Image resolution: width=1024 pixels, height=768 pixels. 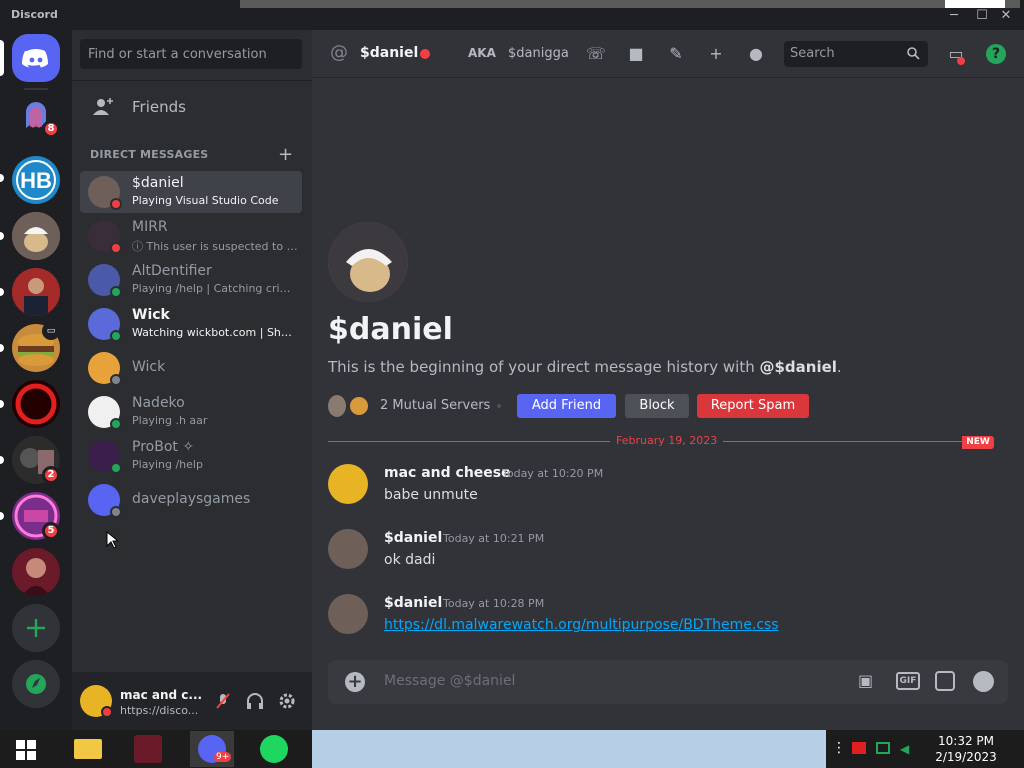 What do you see at coordinates (170, 420) in the screenshot?
I see `dm-activity: Playing .h aar` at bounding box center [170, 420].